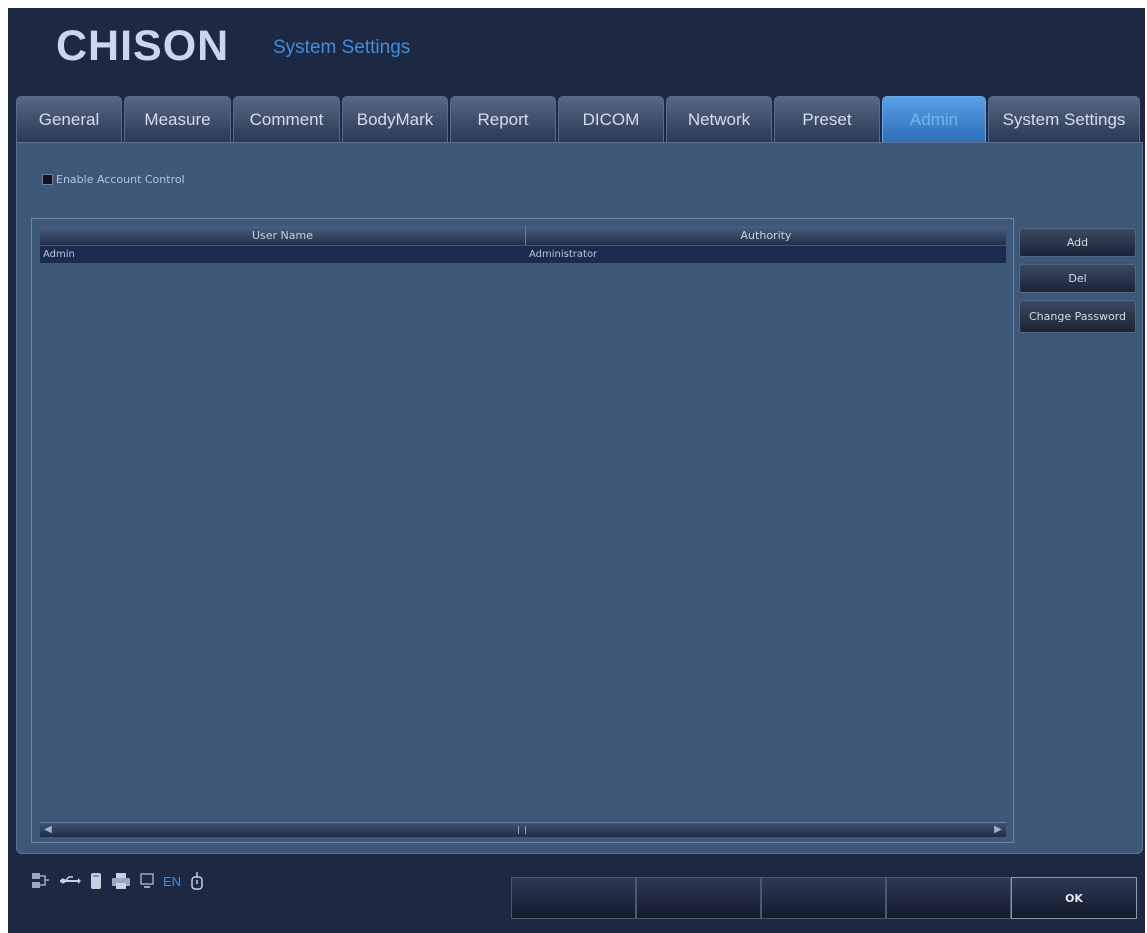  What do you see at coordinates (172, 881) in the screenshot?
I see `language-indicator: EN` at bounding box center [172, 881].